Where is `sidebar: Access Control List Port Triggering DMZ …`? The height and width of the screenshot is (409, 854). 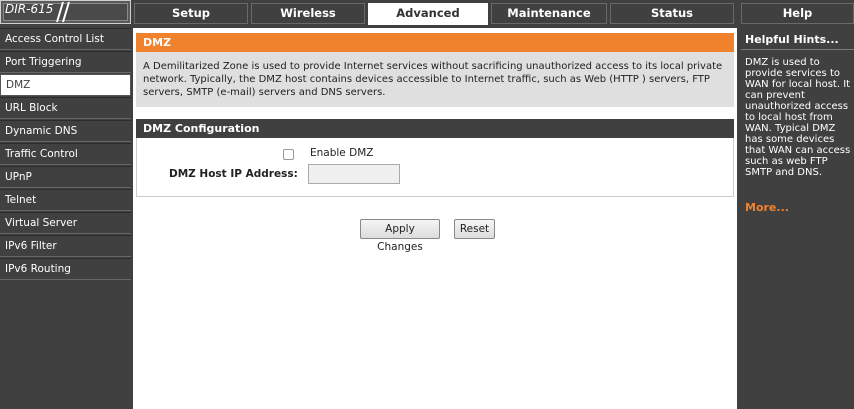 sidebar: Access Control List Port Triggering DMZ … is located at coordinates (65, 218).